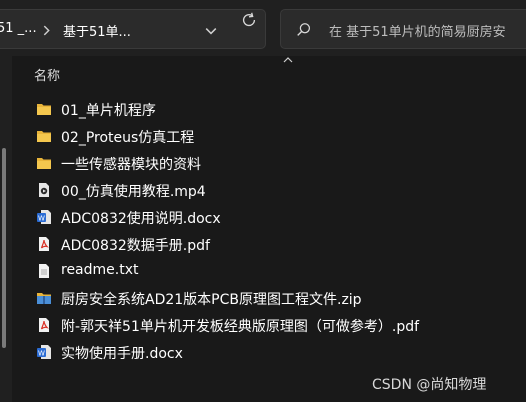 This screenshot has height=402, width=526. I want to click on search-box: 在 基于51单片机的简易厨房安, so click(403, 29).